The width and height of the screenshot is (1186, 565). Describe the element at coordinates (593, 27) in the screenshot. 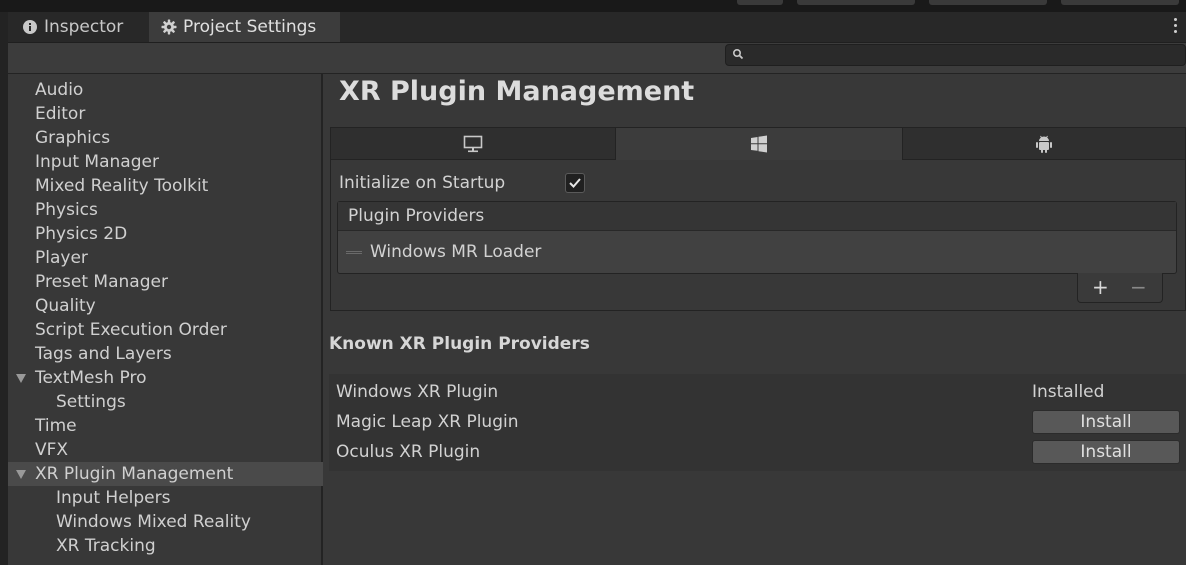

I see `window-tab-bar: Inspector Project Settings` at that location.